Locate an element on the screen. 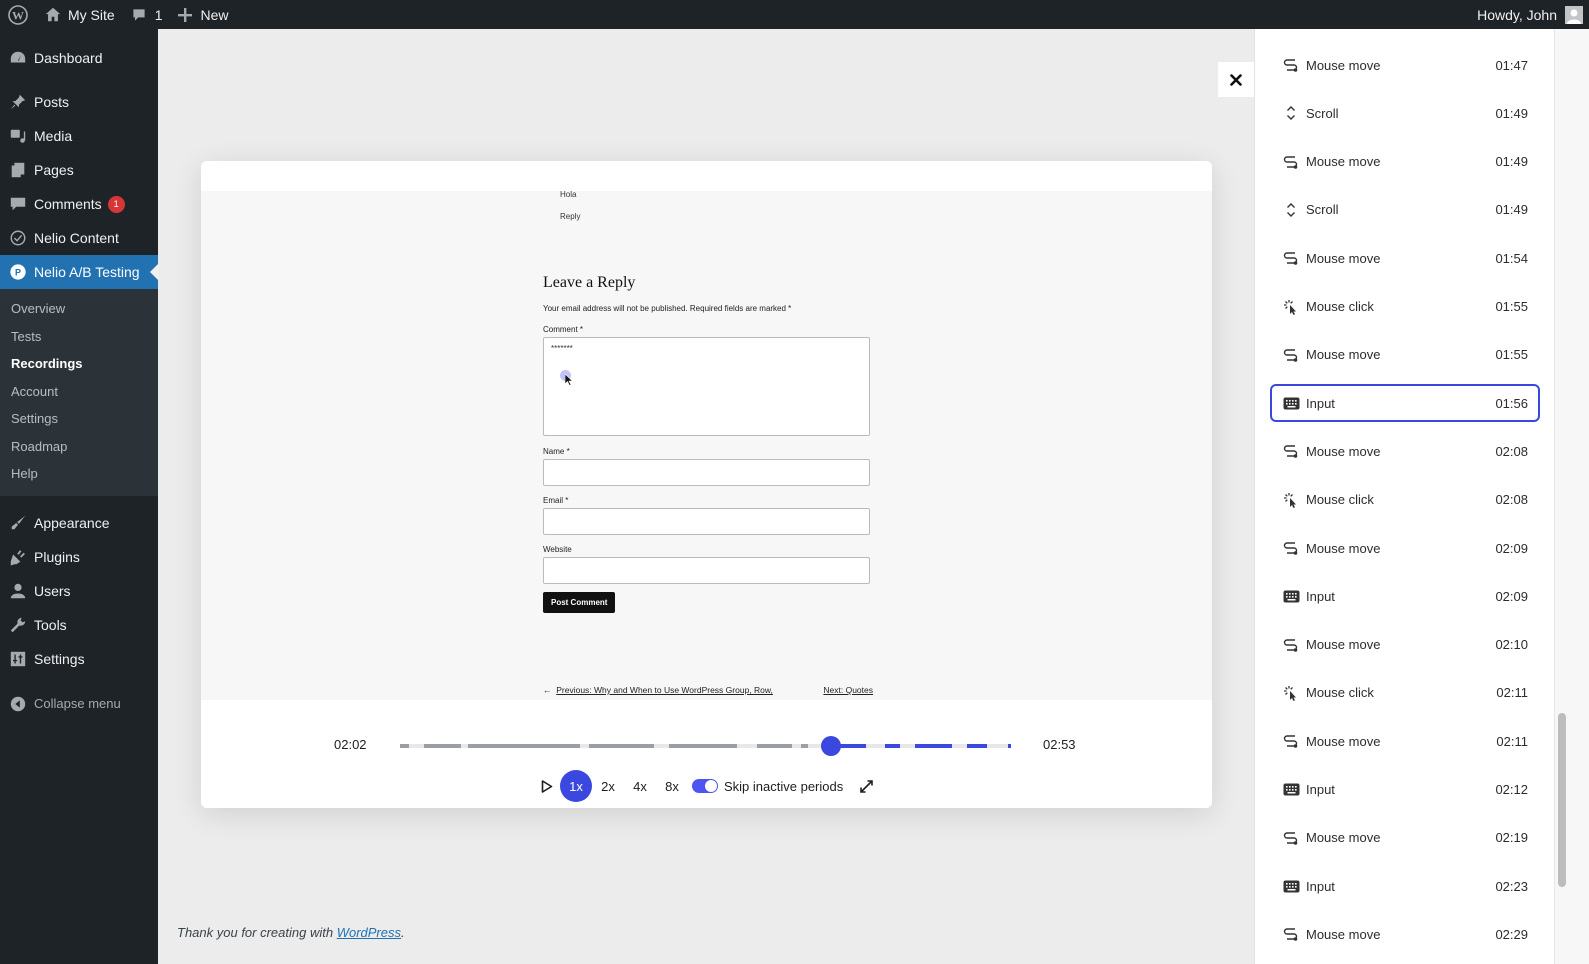 This screenshot has width=1589, height=964. sidebar-item-dashboard: Dashboard is located at coordinates (79, 58).